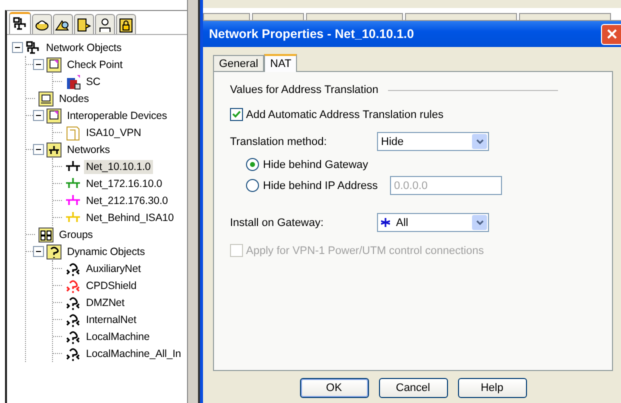 The width and height of the screenshot is (621, 403). What do you see at coordinates (114, 133) in the screenshot?
I see `tree-item: ISA10_VPN` at bounding box center [114, 133].